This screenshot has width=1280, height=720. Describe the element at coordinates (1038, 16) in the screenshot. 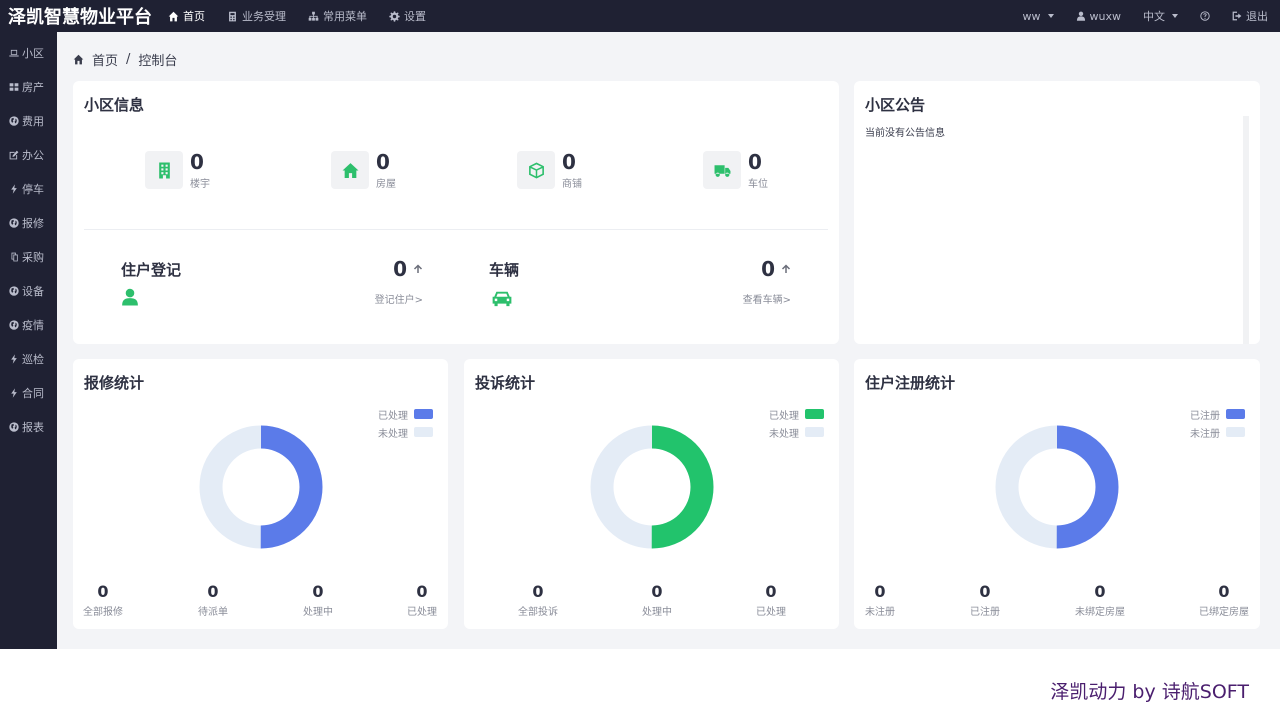

I see `community-dropdown: ww` at that location.